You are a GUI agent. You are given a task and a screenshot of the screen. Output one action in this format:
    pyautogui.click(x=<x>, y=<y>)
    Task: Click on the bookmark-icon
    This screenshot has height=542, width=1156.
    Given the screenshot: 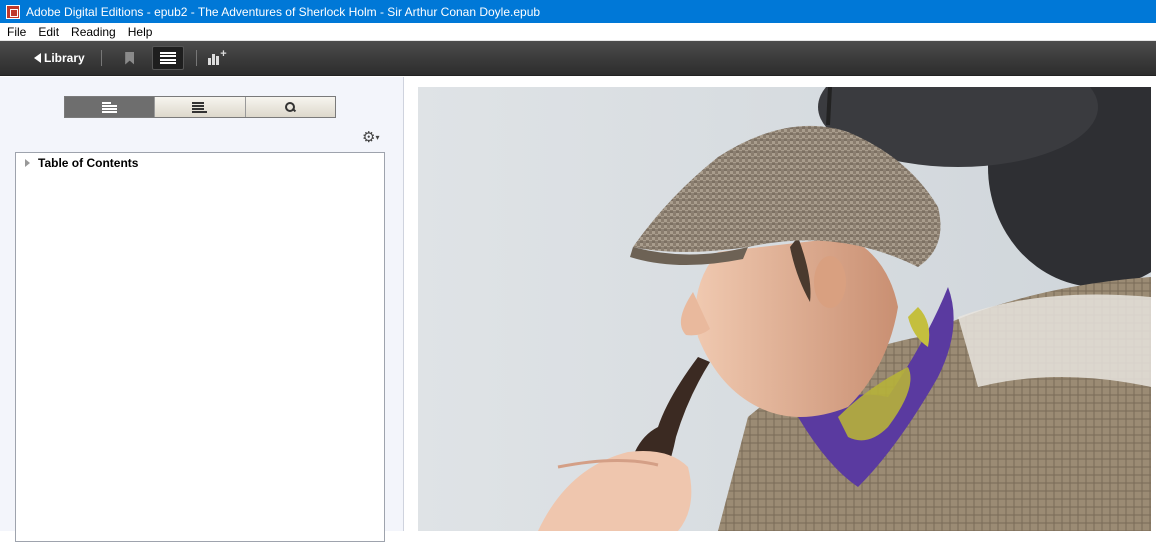 What is the action you would take?
    pyautogui.click(x=130, y=58)
    